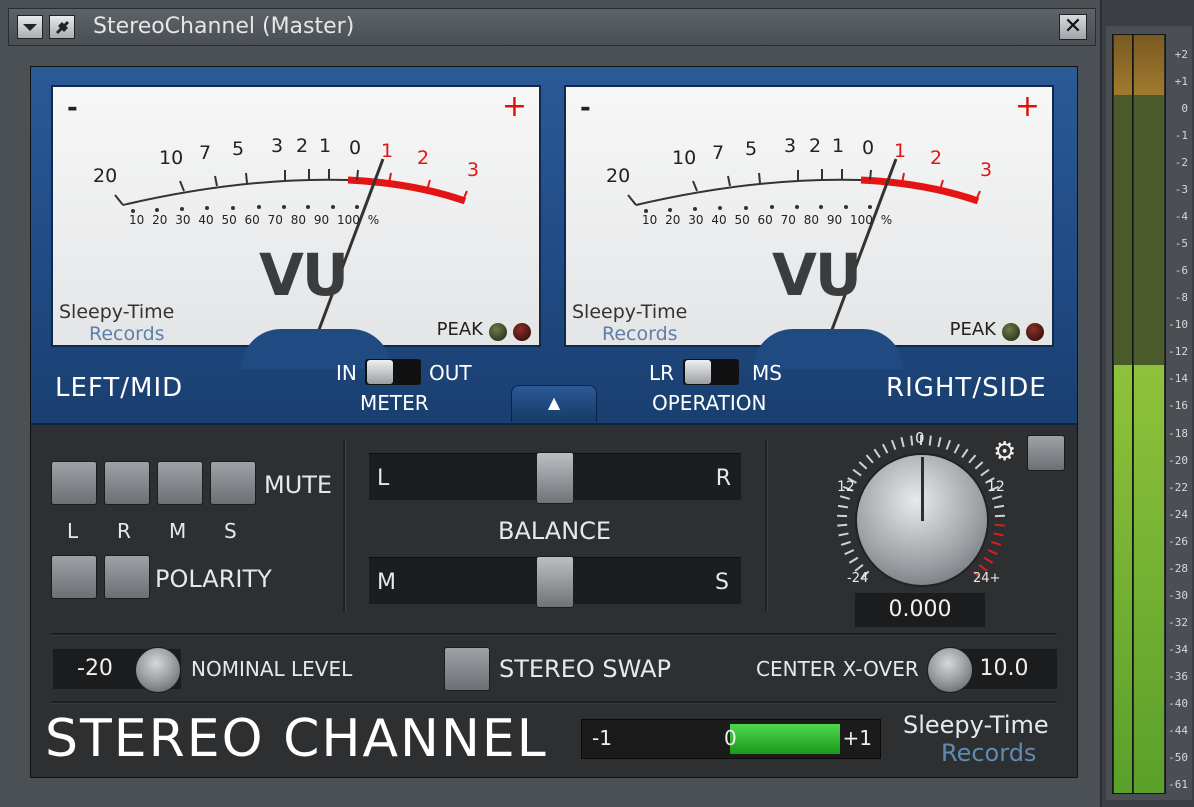 This screenshot has width=1194, height=807. I want to click on mute-r-button, so click(127, 483).